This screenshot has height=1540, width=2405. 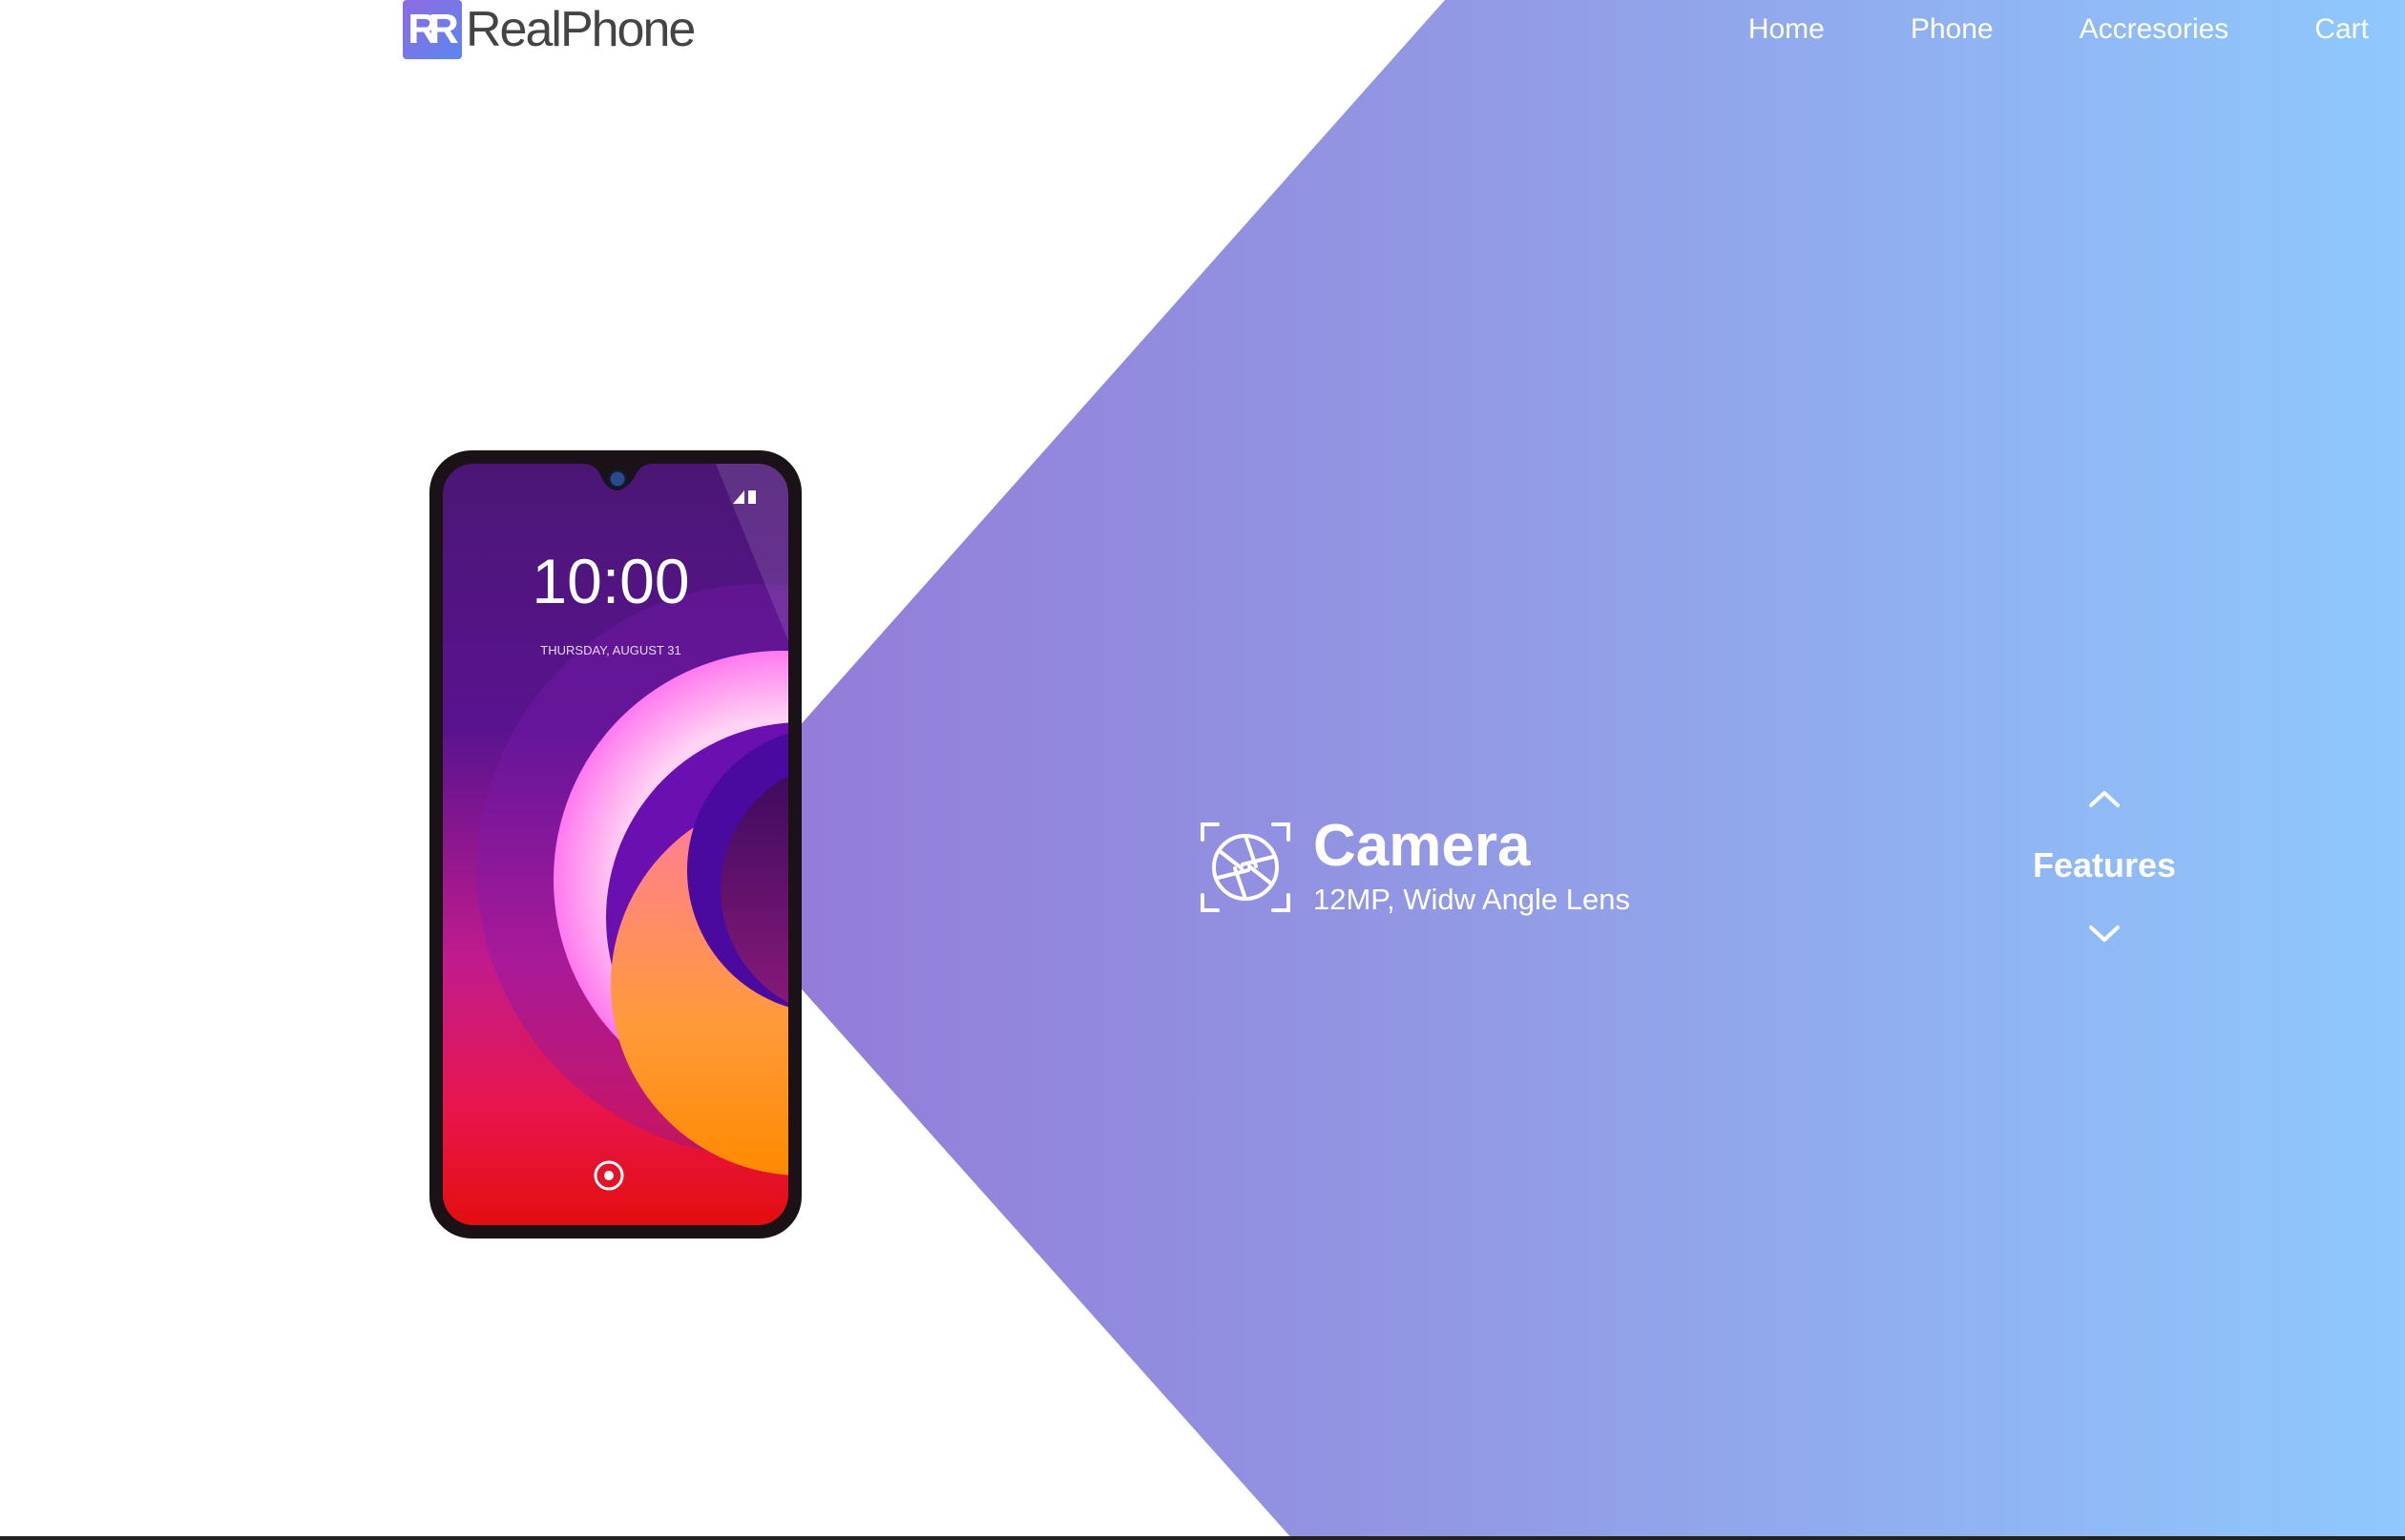 I want to click on nav-cart-link: Cart, so click(x=2341, y=30).